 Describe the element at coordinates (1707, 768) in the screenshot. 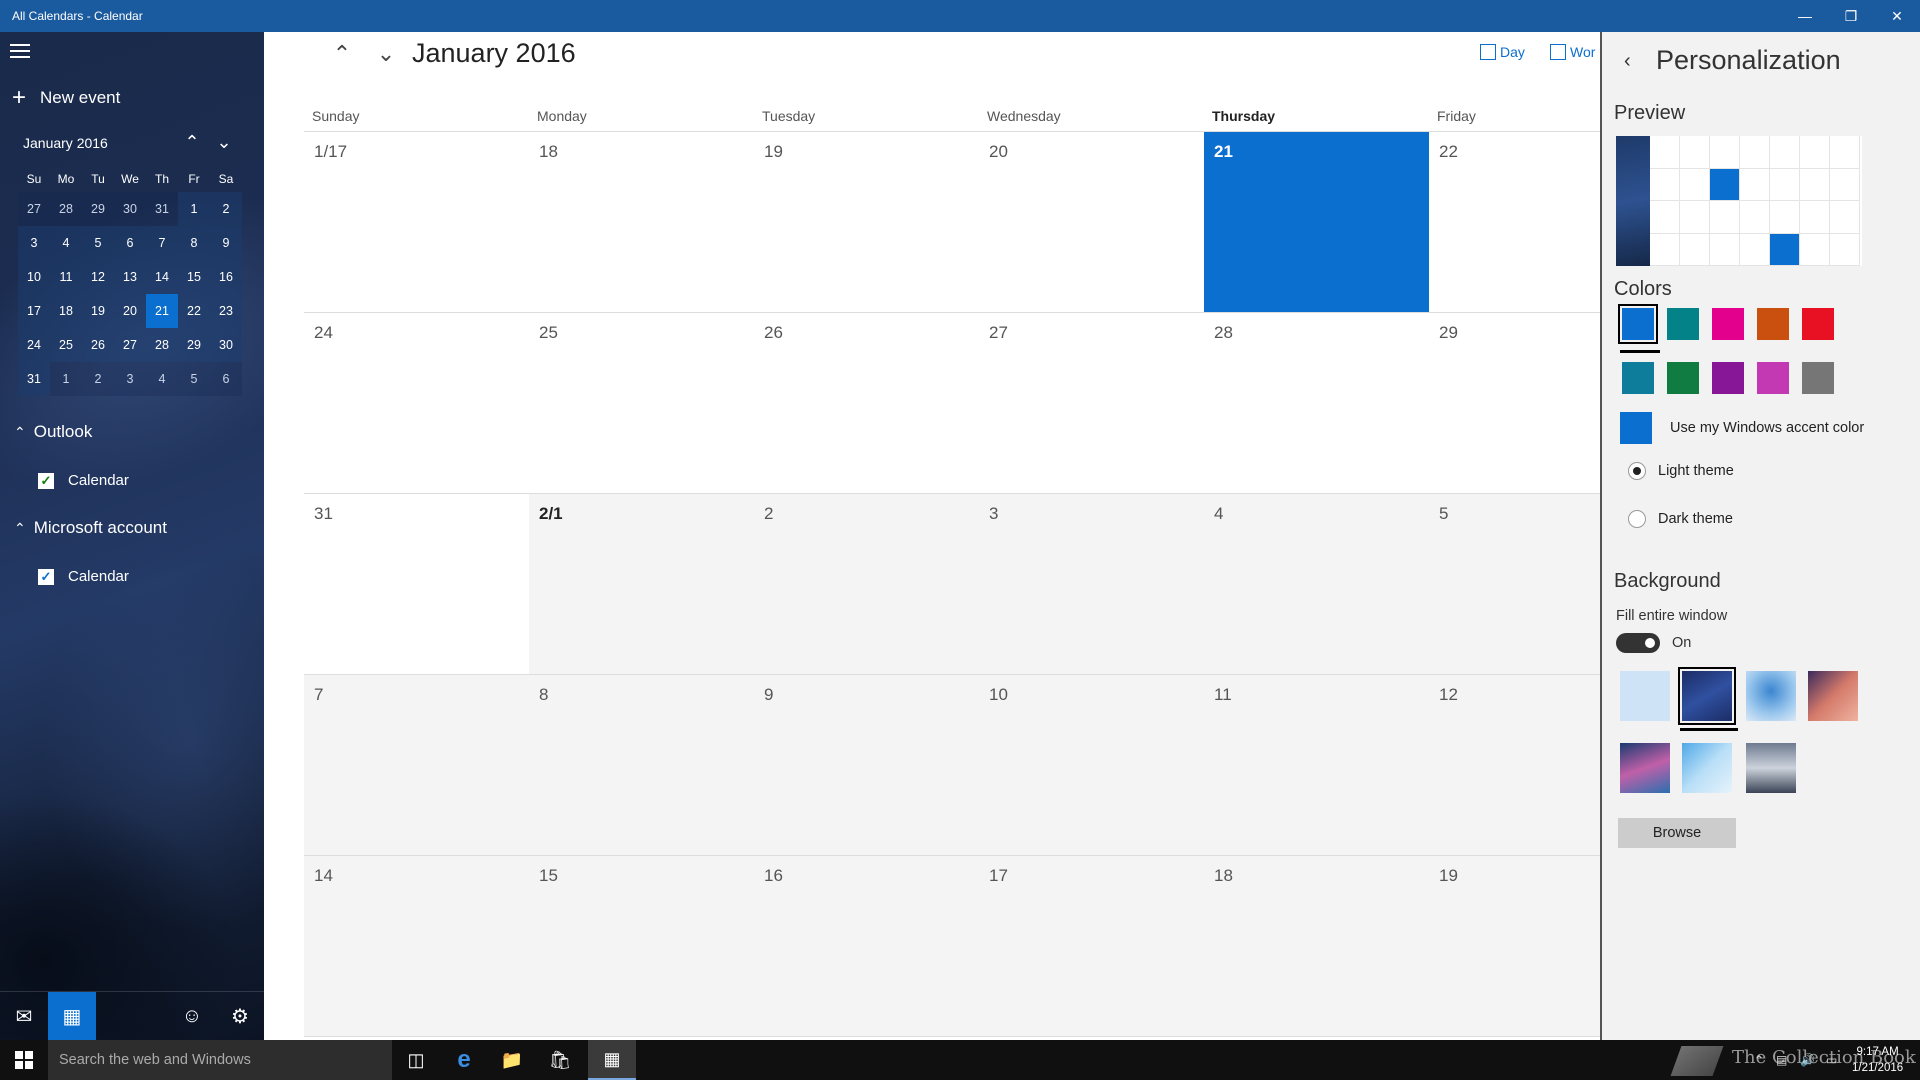

I see `background-thumb-crystal` at that location.